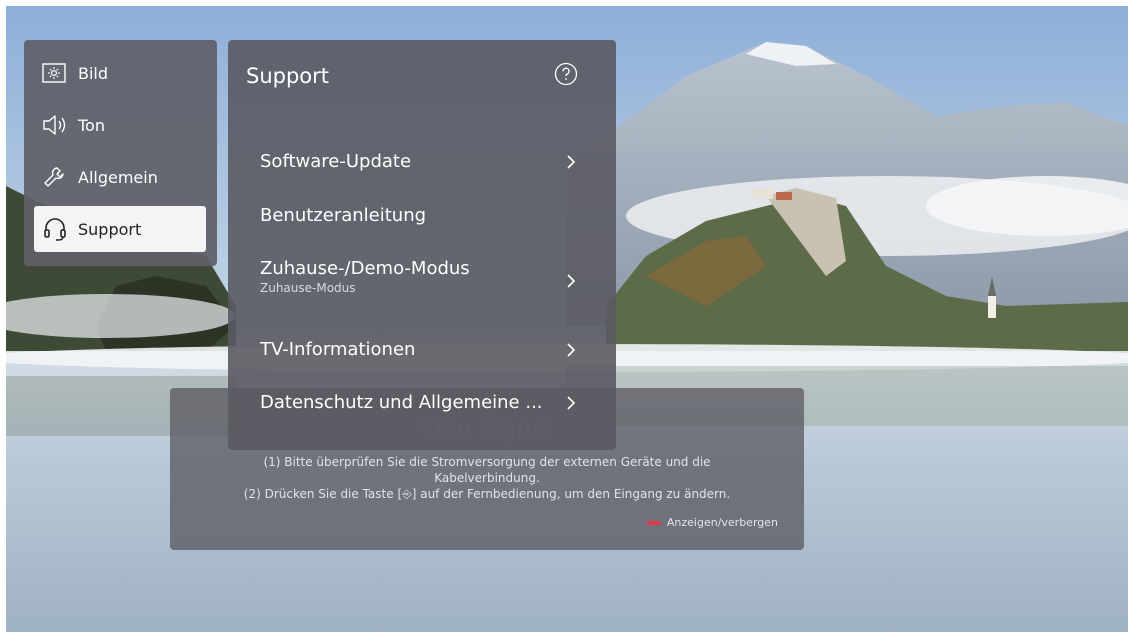 This screenshot has height=633, width=1129. Describe the element at coordinates (421, 281) in the screenshot. I see `menu-item-demo-modus: Zuhause-/Demo-Modus Zuhause-Modus` at that location.